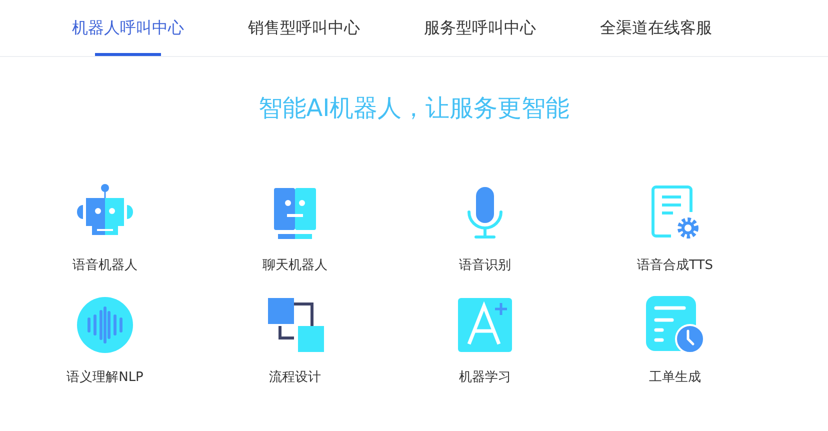 This screenshot has height=431, width=828. What do you see at coordinates (105, 325) in the screenshot?
I see `sound-wave-icon` at bounding box center [105, 325].